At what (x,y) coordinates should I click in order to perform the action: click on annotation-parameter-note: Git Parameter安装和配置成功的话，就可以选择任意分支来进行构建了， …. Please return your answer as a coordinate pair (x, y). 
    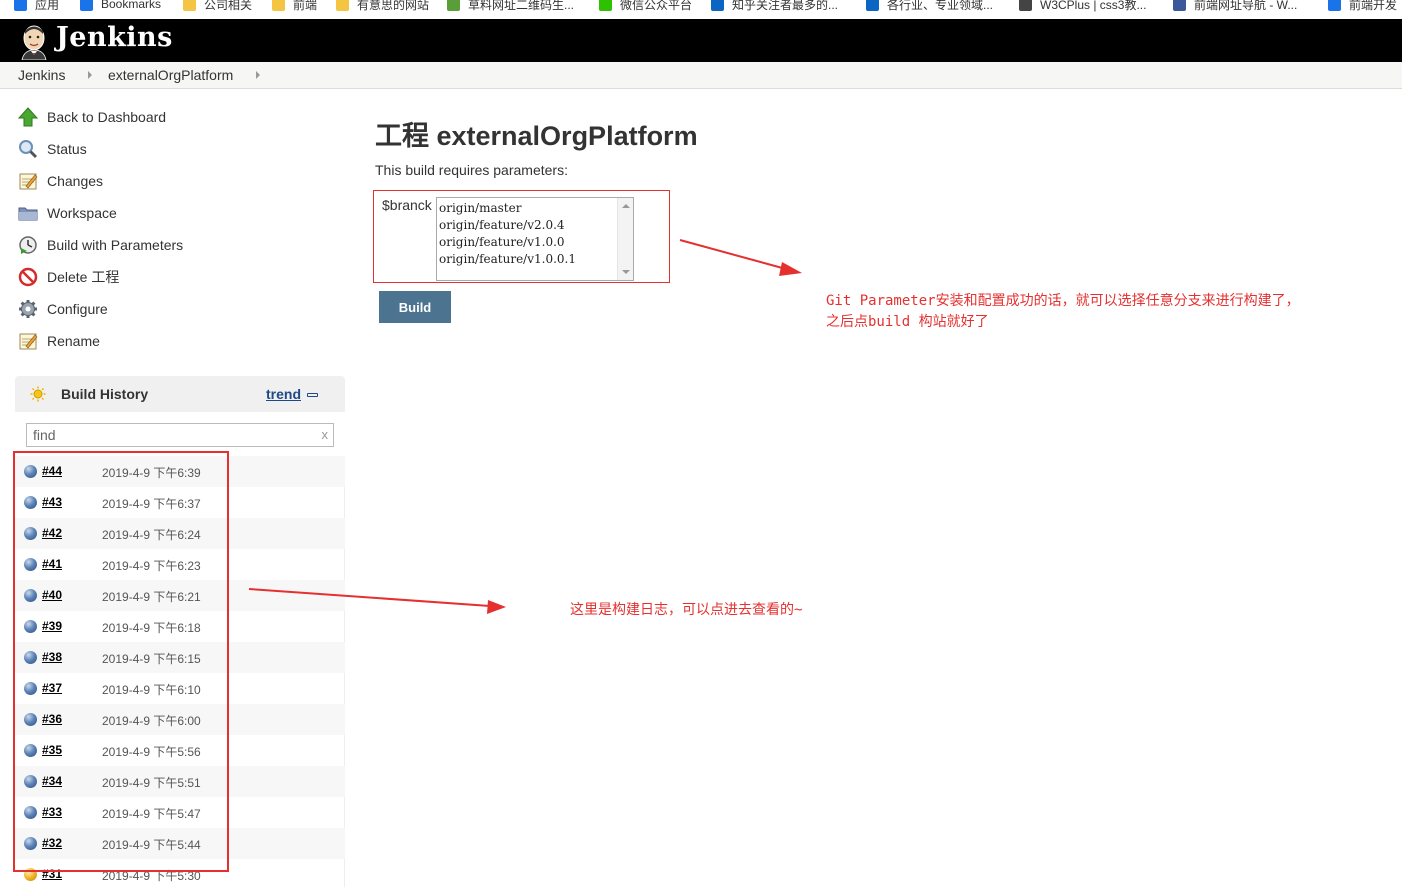
    Looking at the image, I should click on (1063, 312).